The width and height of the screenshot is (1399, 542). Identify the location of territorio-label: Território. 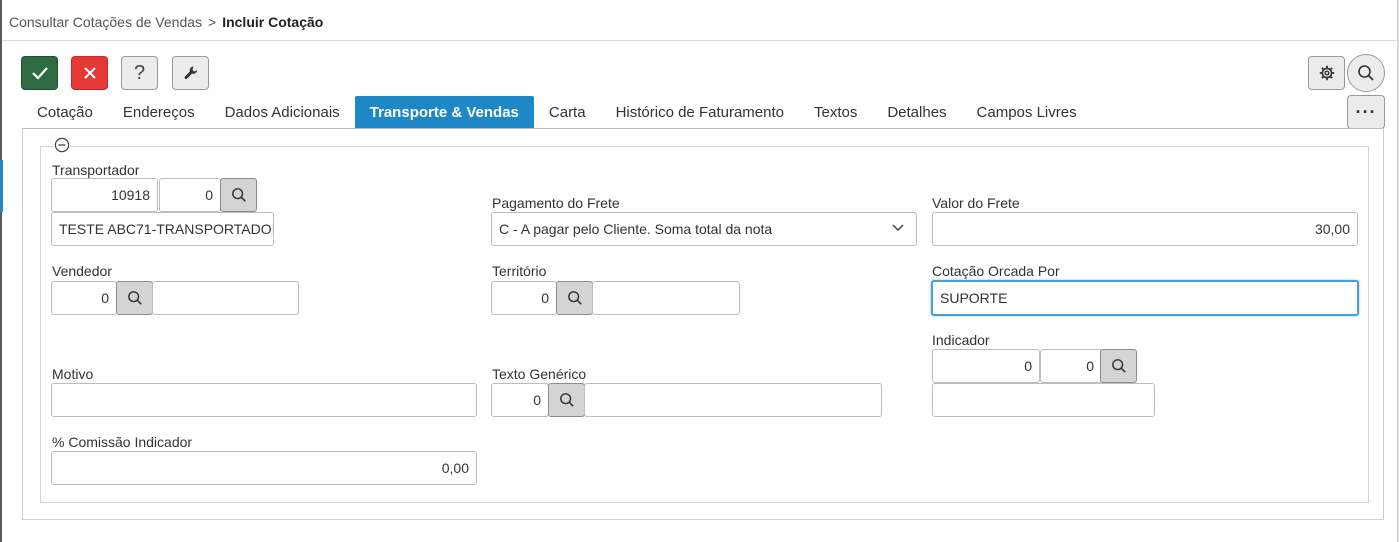
(519, 271).